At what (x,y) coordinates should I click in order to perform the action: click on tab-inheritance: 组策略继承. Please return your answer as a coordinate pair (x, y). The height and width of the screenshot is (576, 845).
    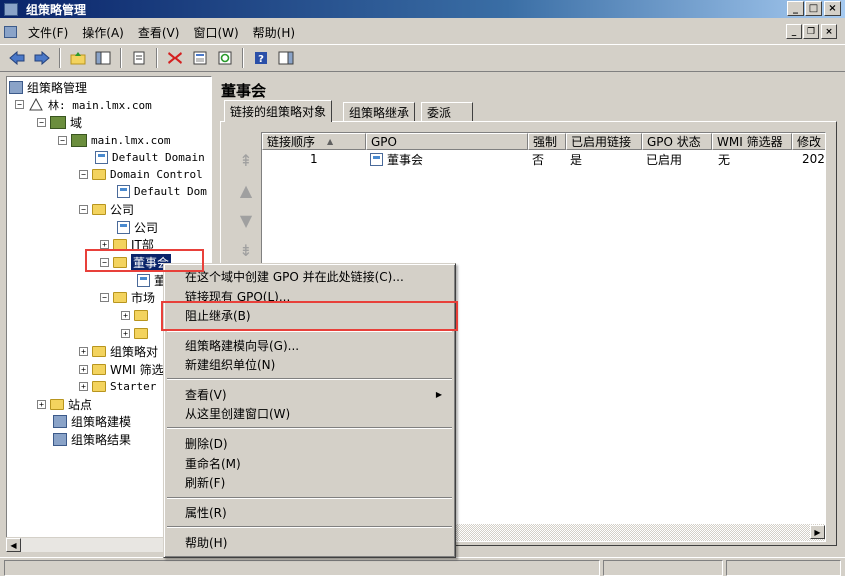
    Looking at the image, I should click on (379, 112).